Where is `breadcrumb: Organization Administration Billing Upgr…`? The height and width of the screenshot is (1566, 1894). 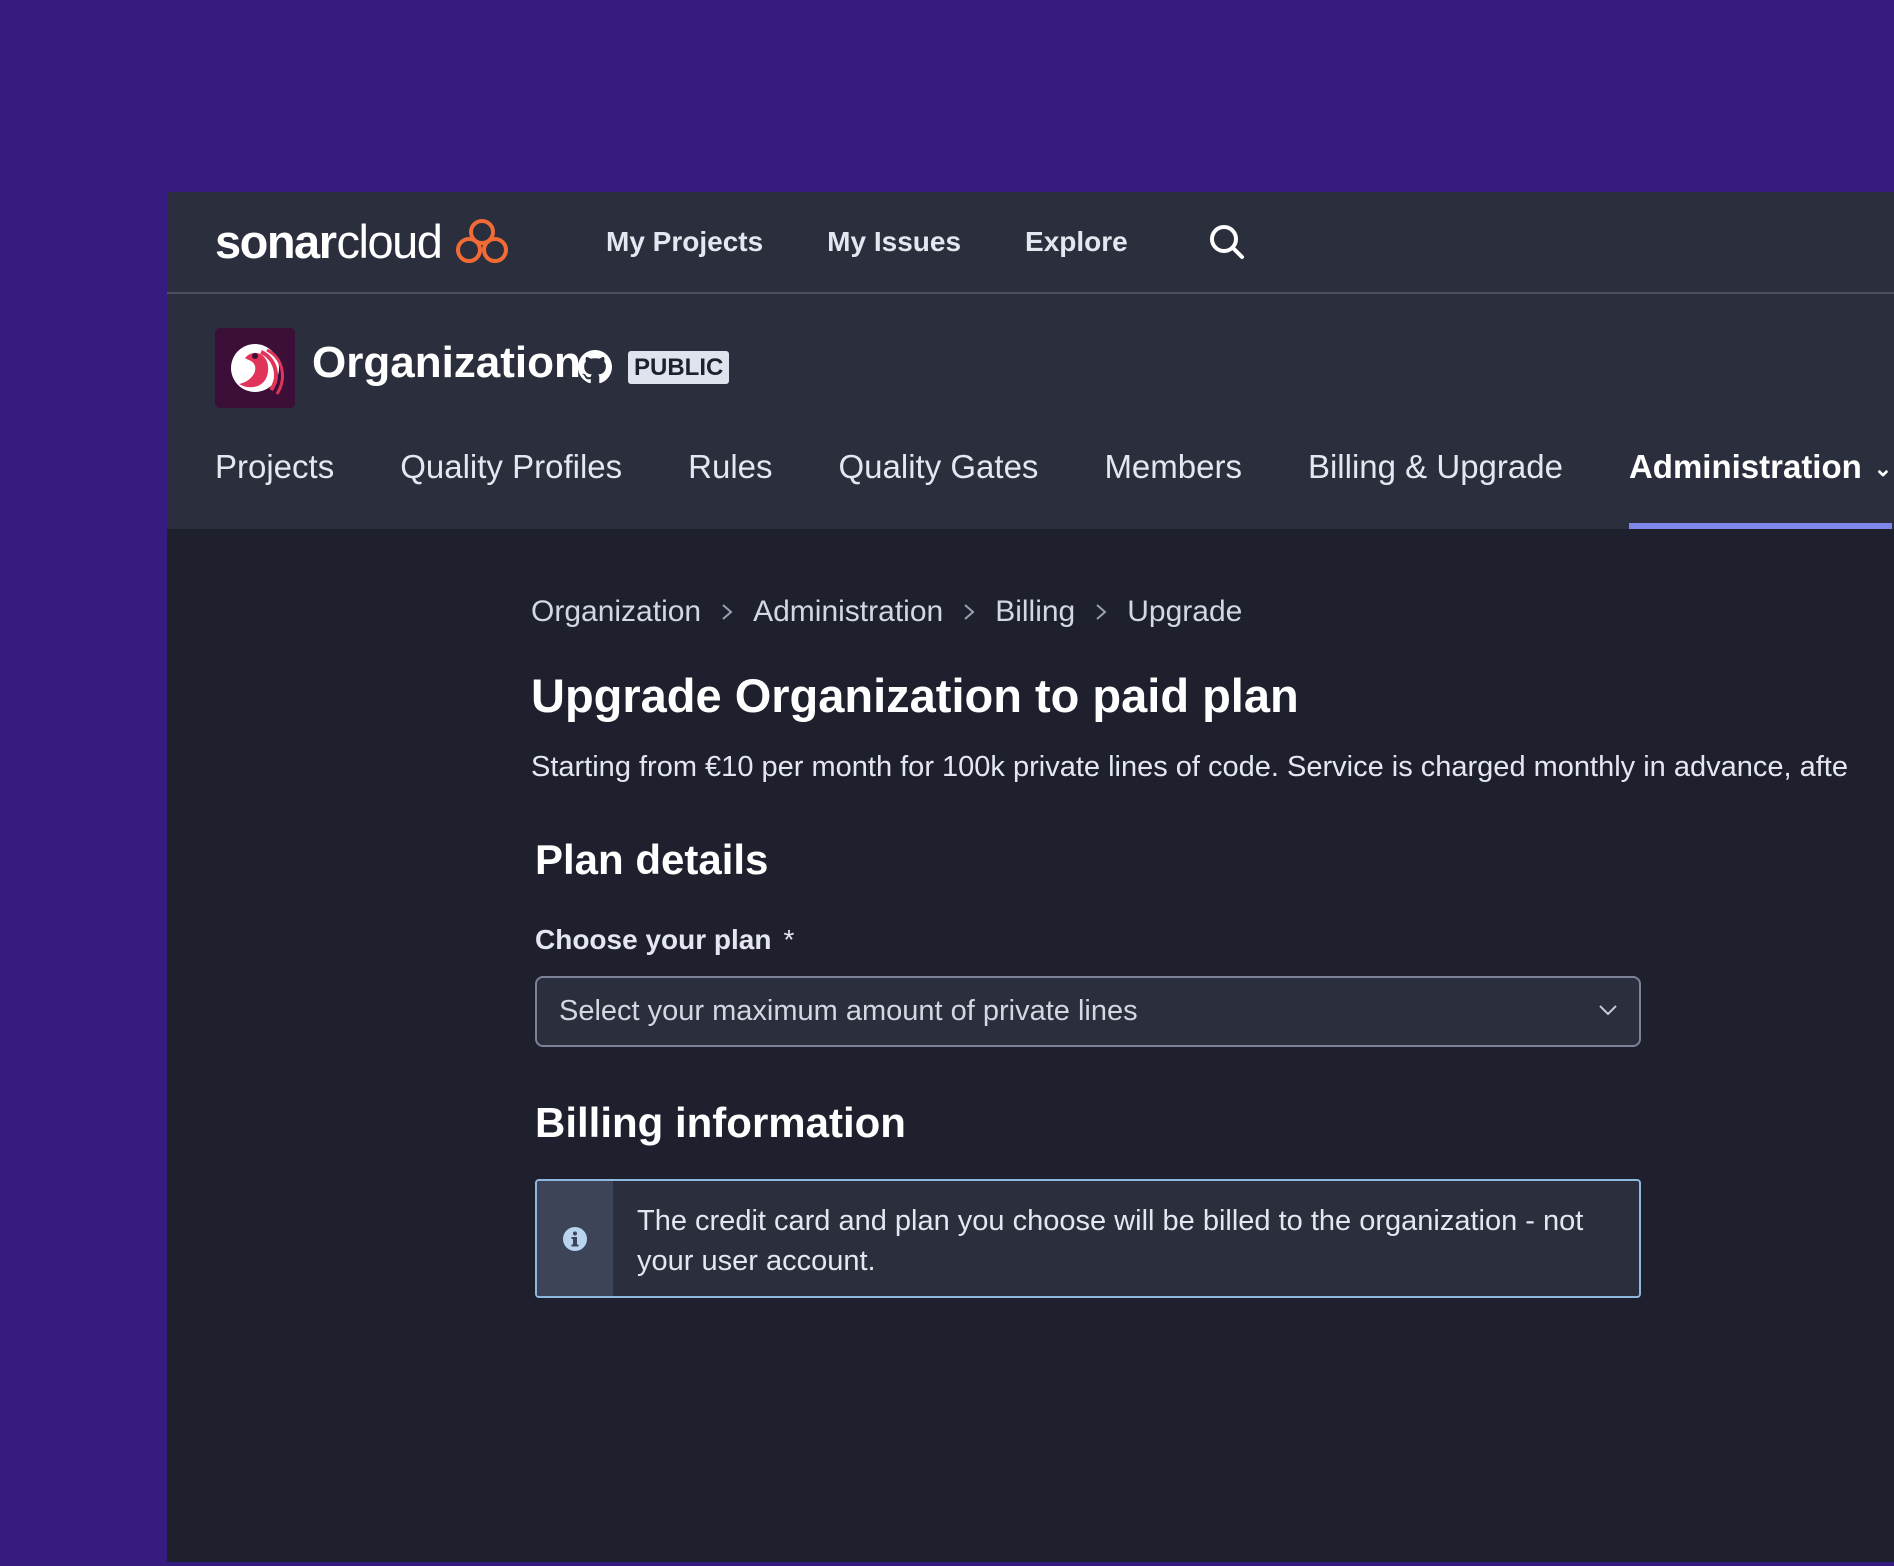 breadcrumb: Organization Administration Billing Upgr… is located at coordinates (1212, 612).